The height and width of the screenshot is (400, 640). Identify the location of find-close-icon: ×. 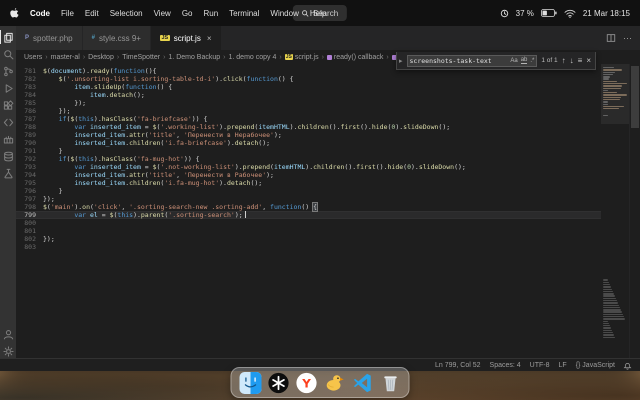
(588, 60).